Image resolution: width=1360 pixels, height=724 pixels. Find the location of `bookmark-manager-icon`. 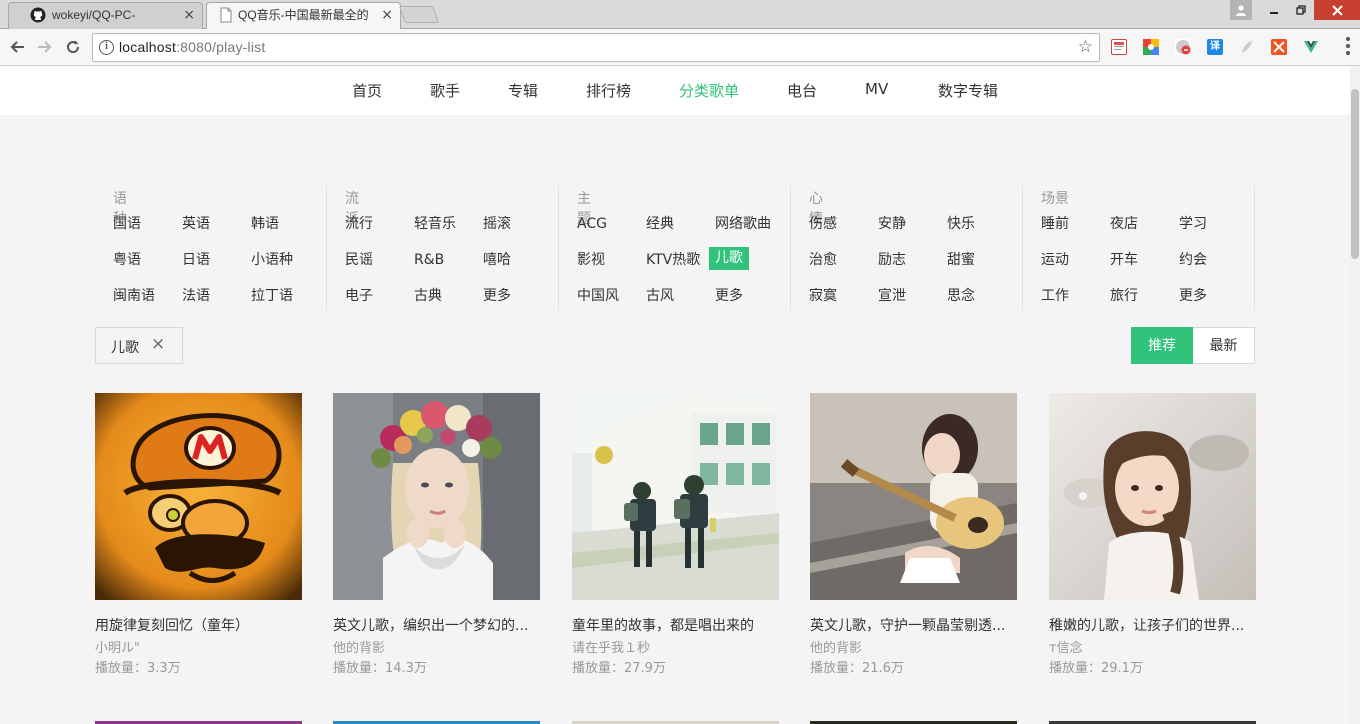

bookmark-manager-icon is located at coordinates (1119, 47).